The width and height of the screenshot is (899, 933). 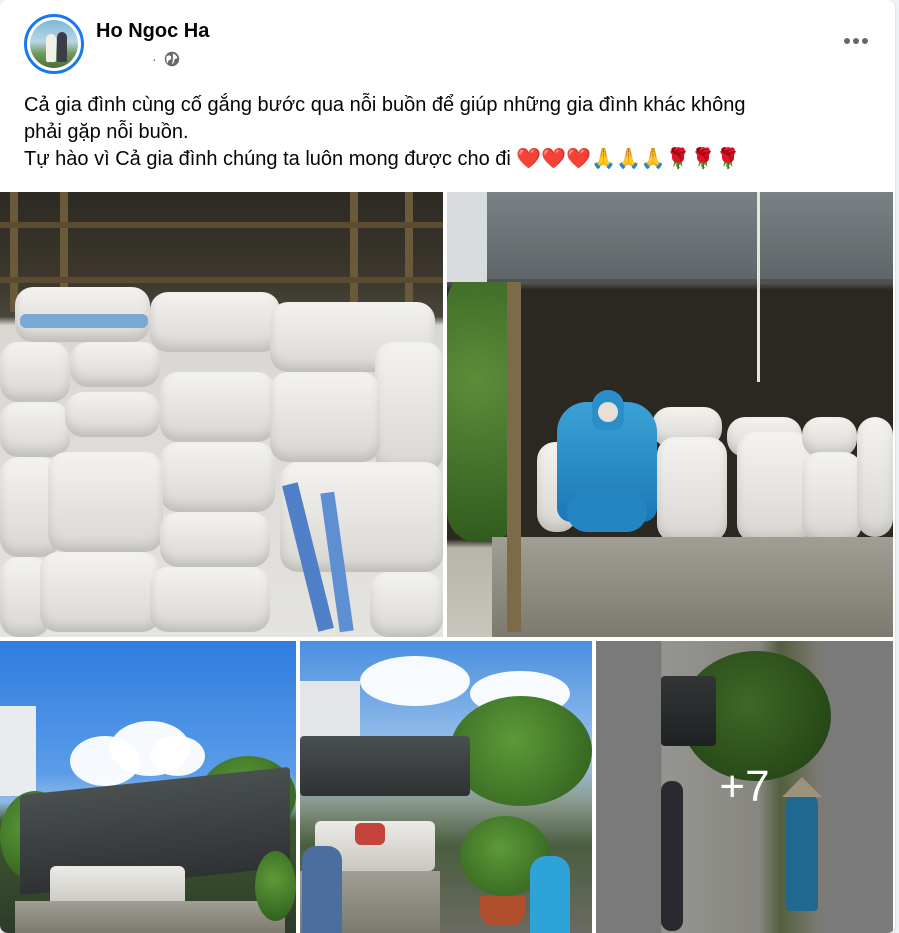 I want to click on avatar, so click(x=54, y=44).